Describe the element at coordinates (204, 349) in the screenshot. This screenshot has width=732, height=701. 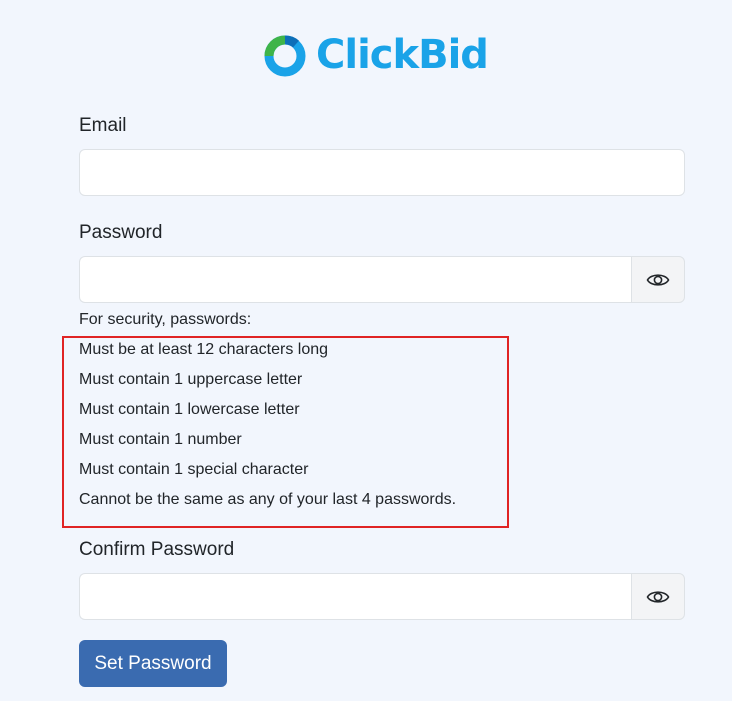
I see `requirement-min-length: Must be at least 12 characters long` at that location.